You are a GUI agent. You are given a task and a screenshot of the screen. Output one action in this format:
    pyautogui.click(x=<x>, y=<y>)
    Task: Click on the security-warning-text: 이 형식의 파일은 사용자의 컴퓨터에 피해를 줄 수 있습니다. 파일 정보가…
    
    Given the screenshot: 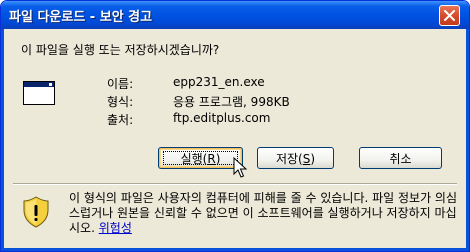 What is the action you would take?
    pyautogui.click(x=265, y=213)
    